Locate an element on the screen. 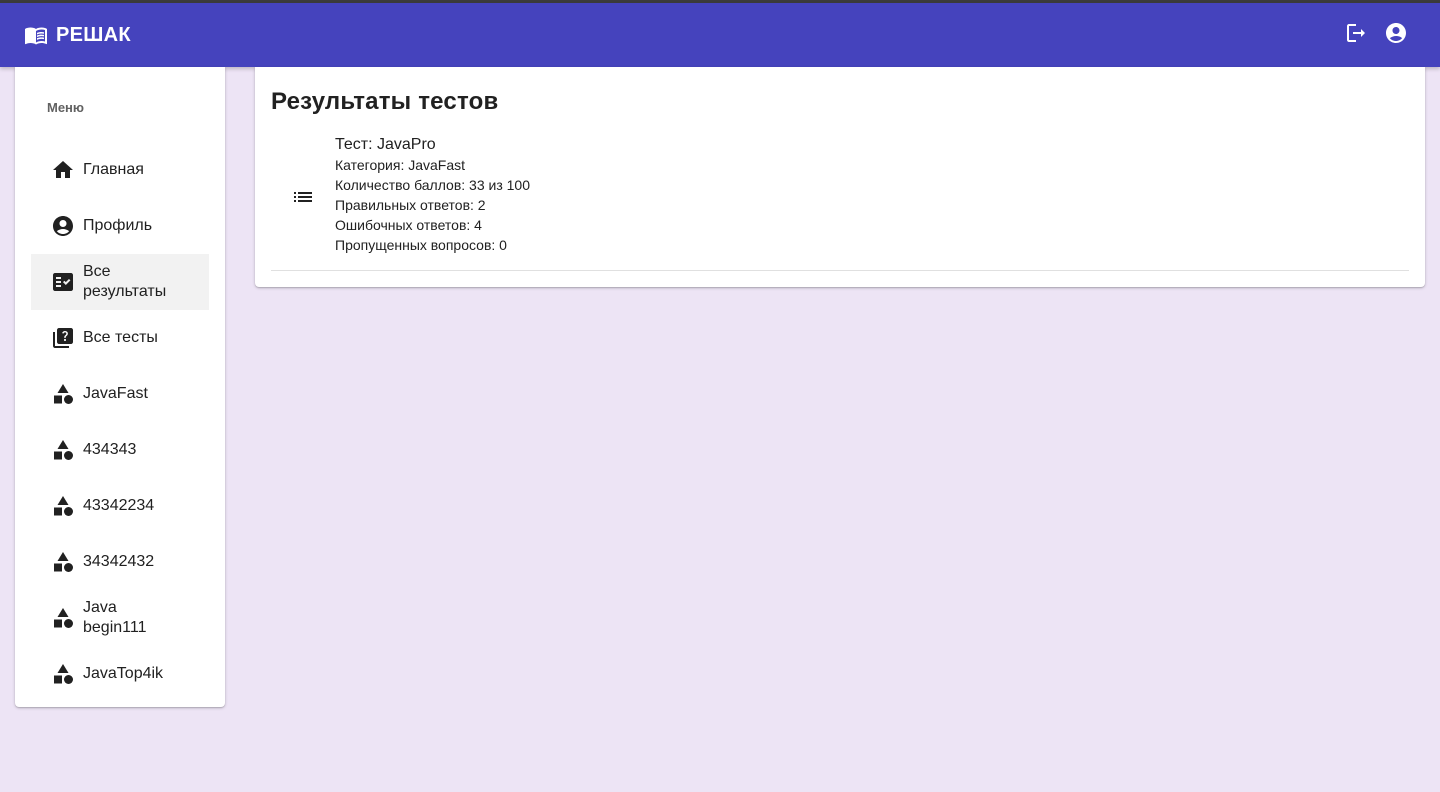 The image size is (1440, 792). result-score: Количество баллов: 33 из 100 is located at coordinates (433, 185).